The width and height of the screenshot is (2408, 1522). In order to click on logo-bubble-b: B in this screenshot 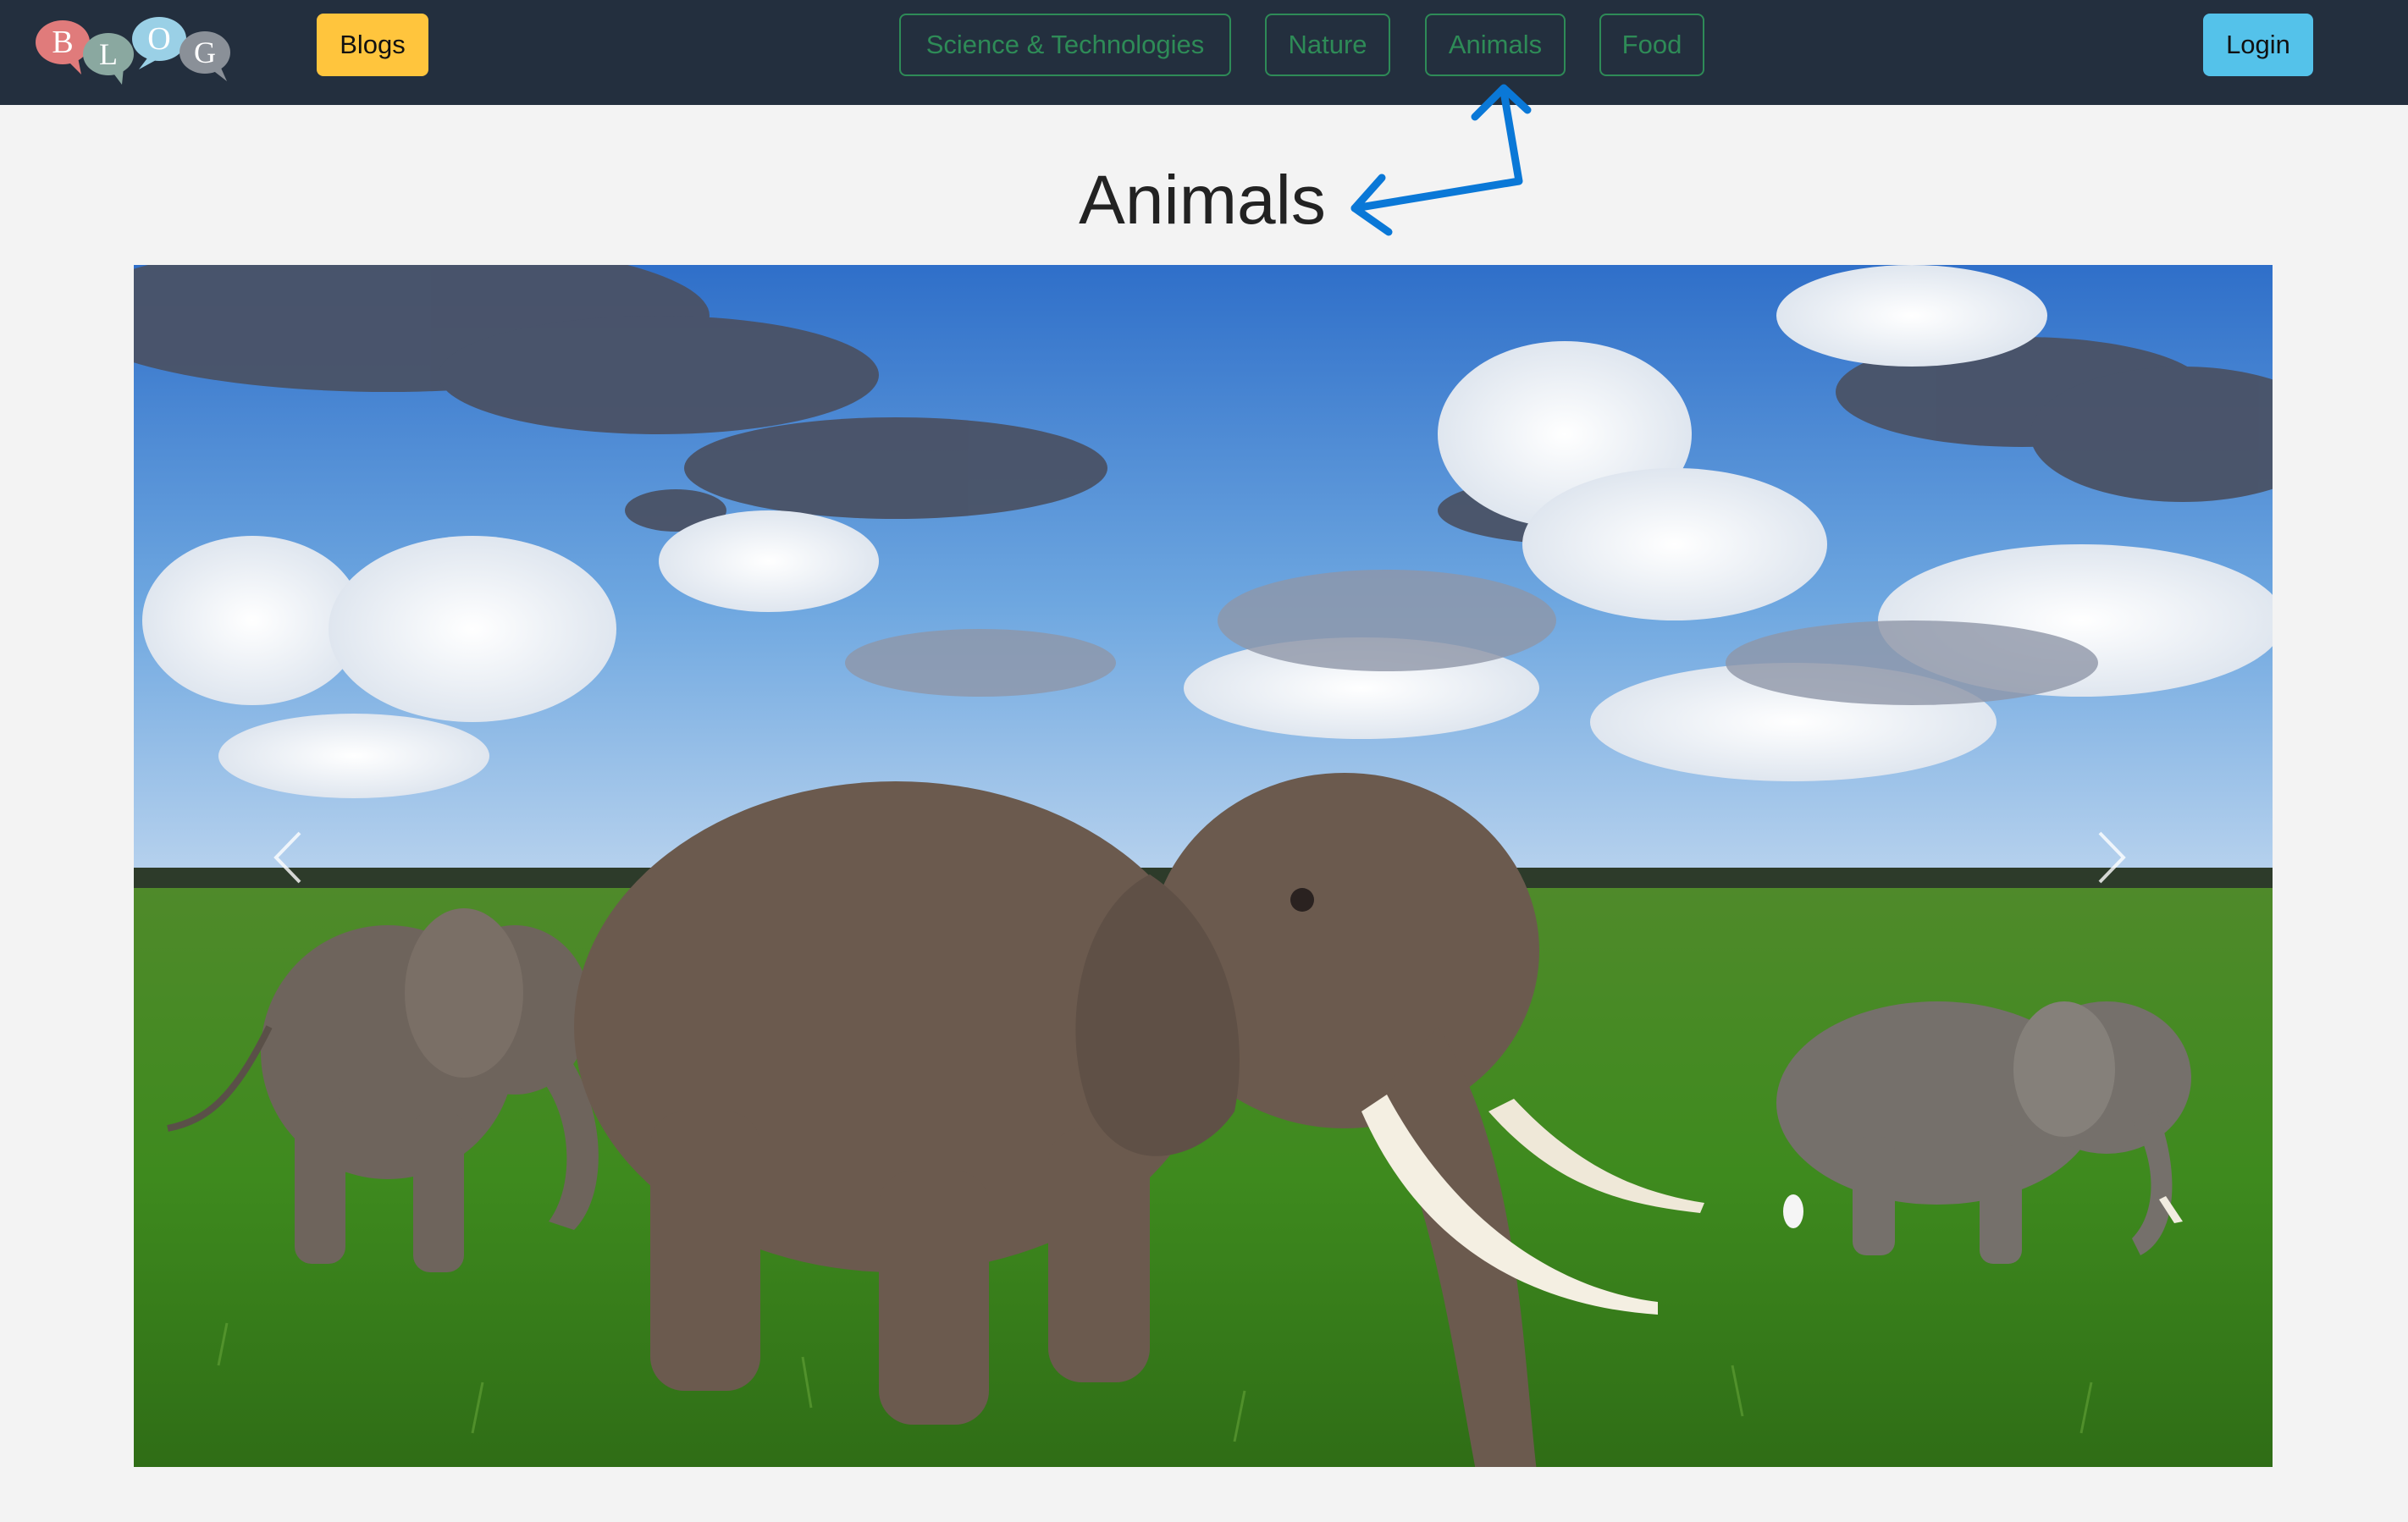, I will do `click(63, 47)`.